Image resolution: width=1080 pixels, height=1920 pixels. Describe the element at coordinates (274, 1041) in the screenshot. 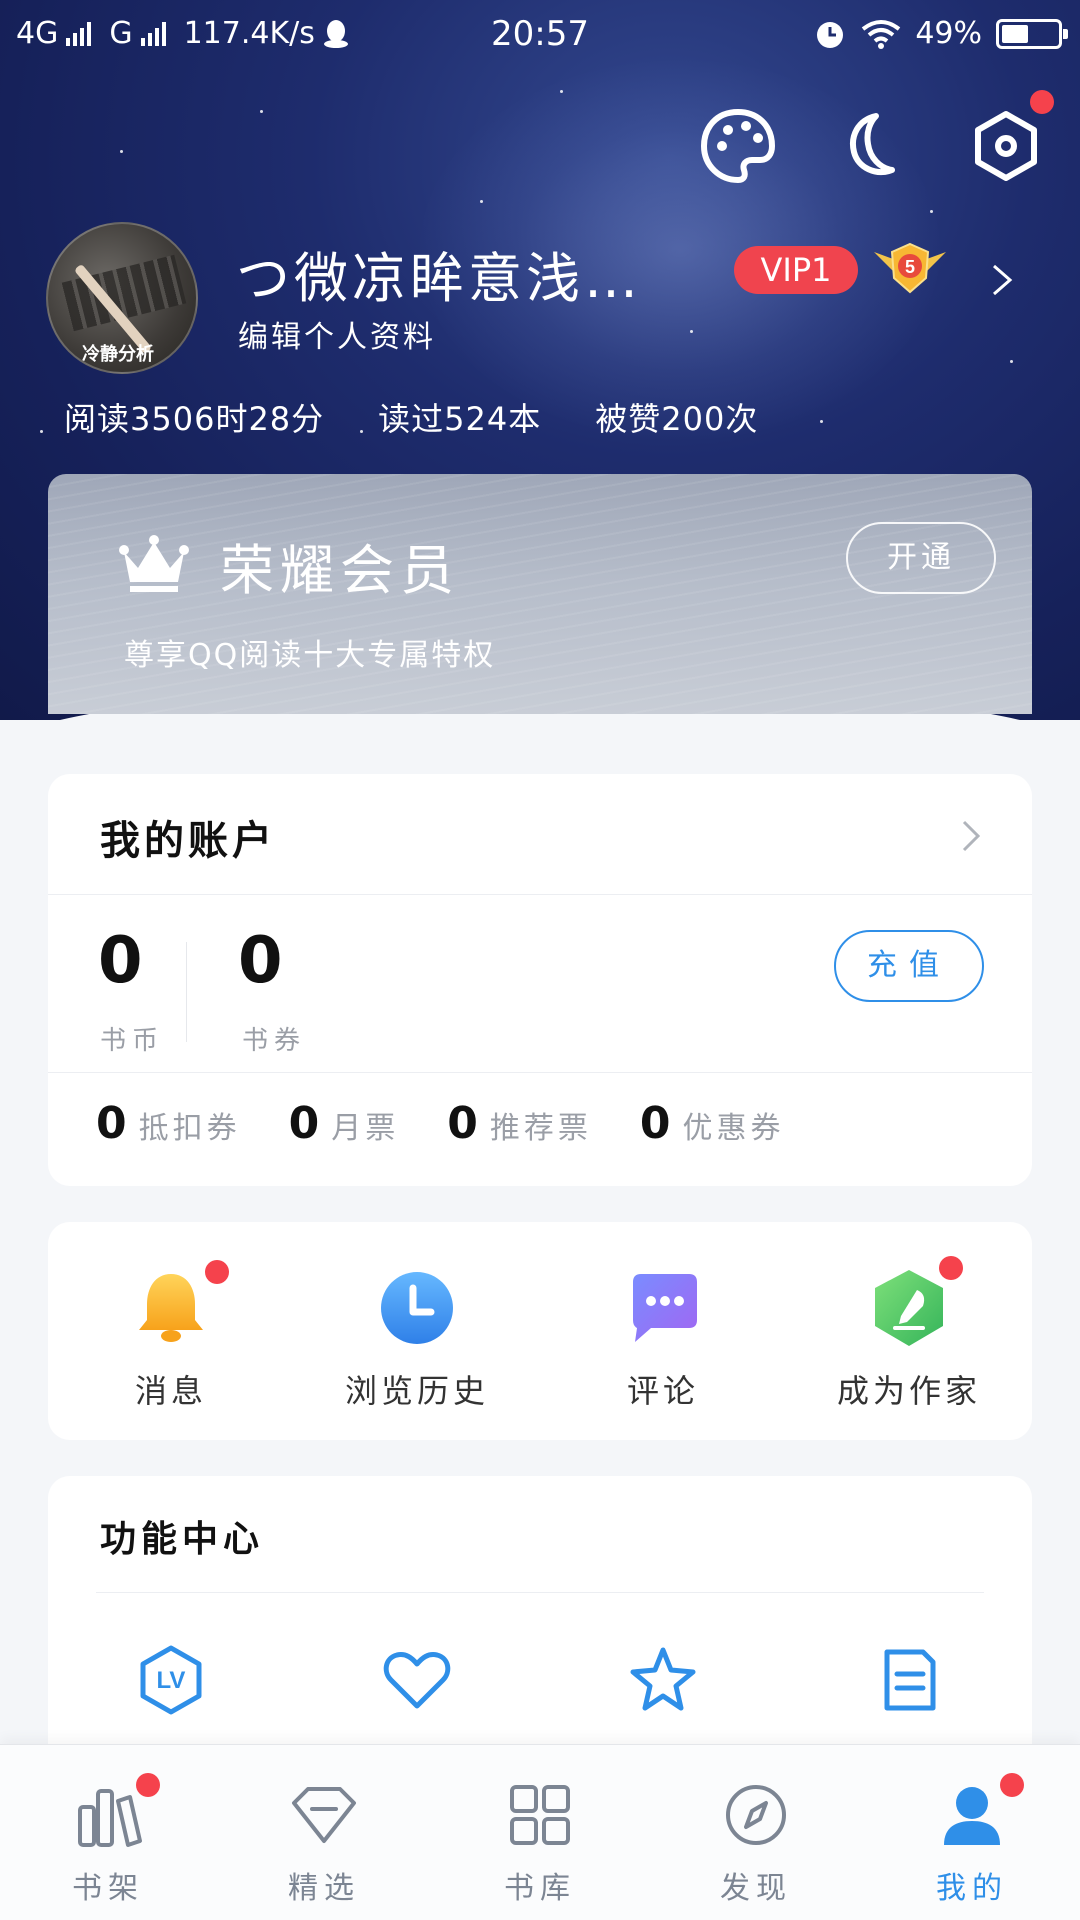

I see `voucher-label: 书券` at that location.